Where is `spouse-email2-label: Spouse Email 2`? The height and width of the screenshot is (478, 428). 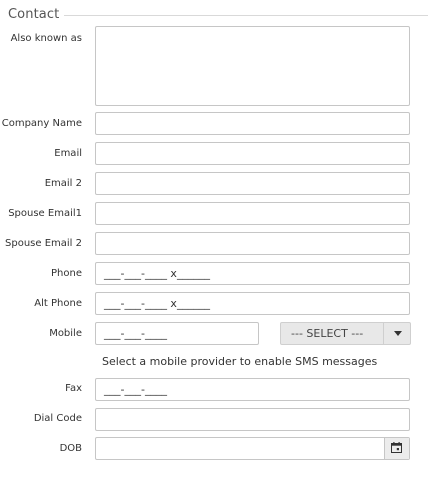 spouse-email2-label: Spouse Email 2 is located at coordinates (43, 243).